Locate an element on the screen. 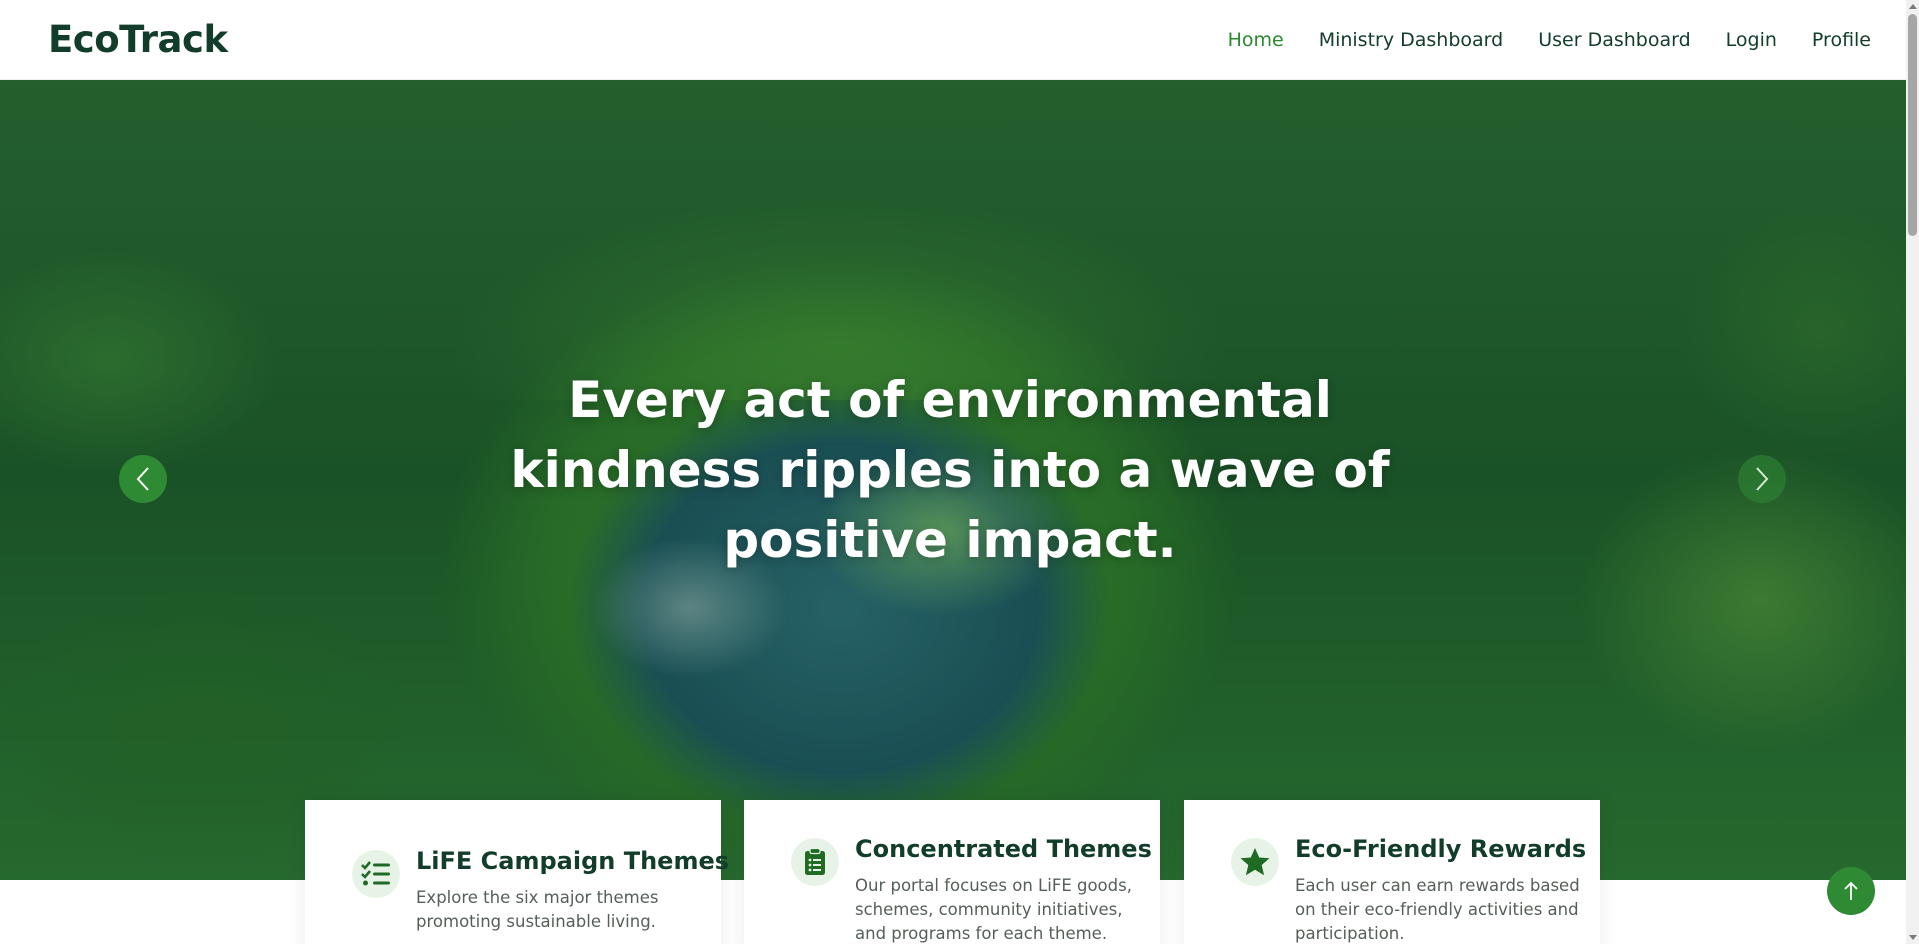 The width and height of the screenshot is (1919, 944). star-icon is located at coordinates (1255, 862).